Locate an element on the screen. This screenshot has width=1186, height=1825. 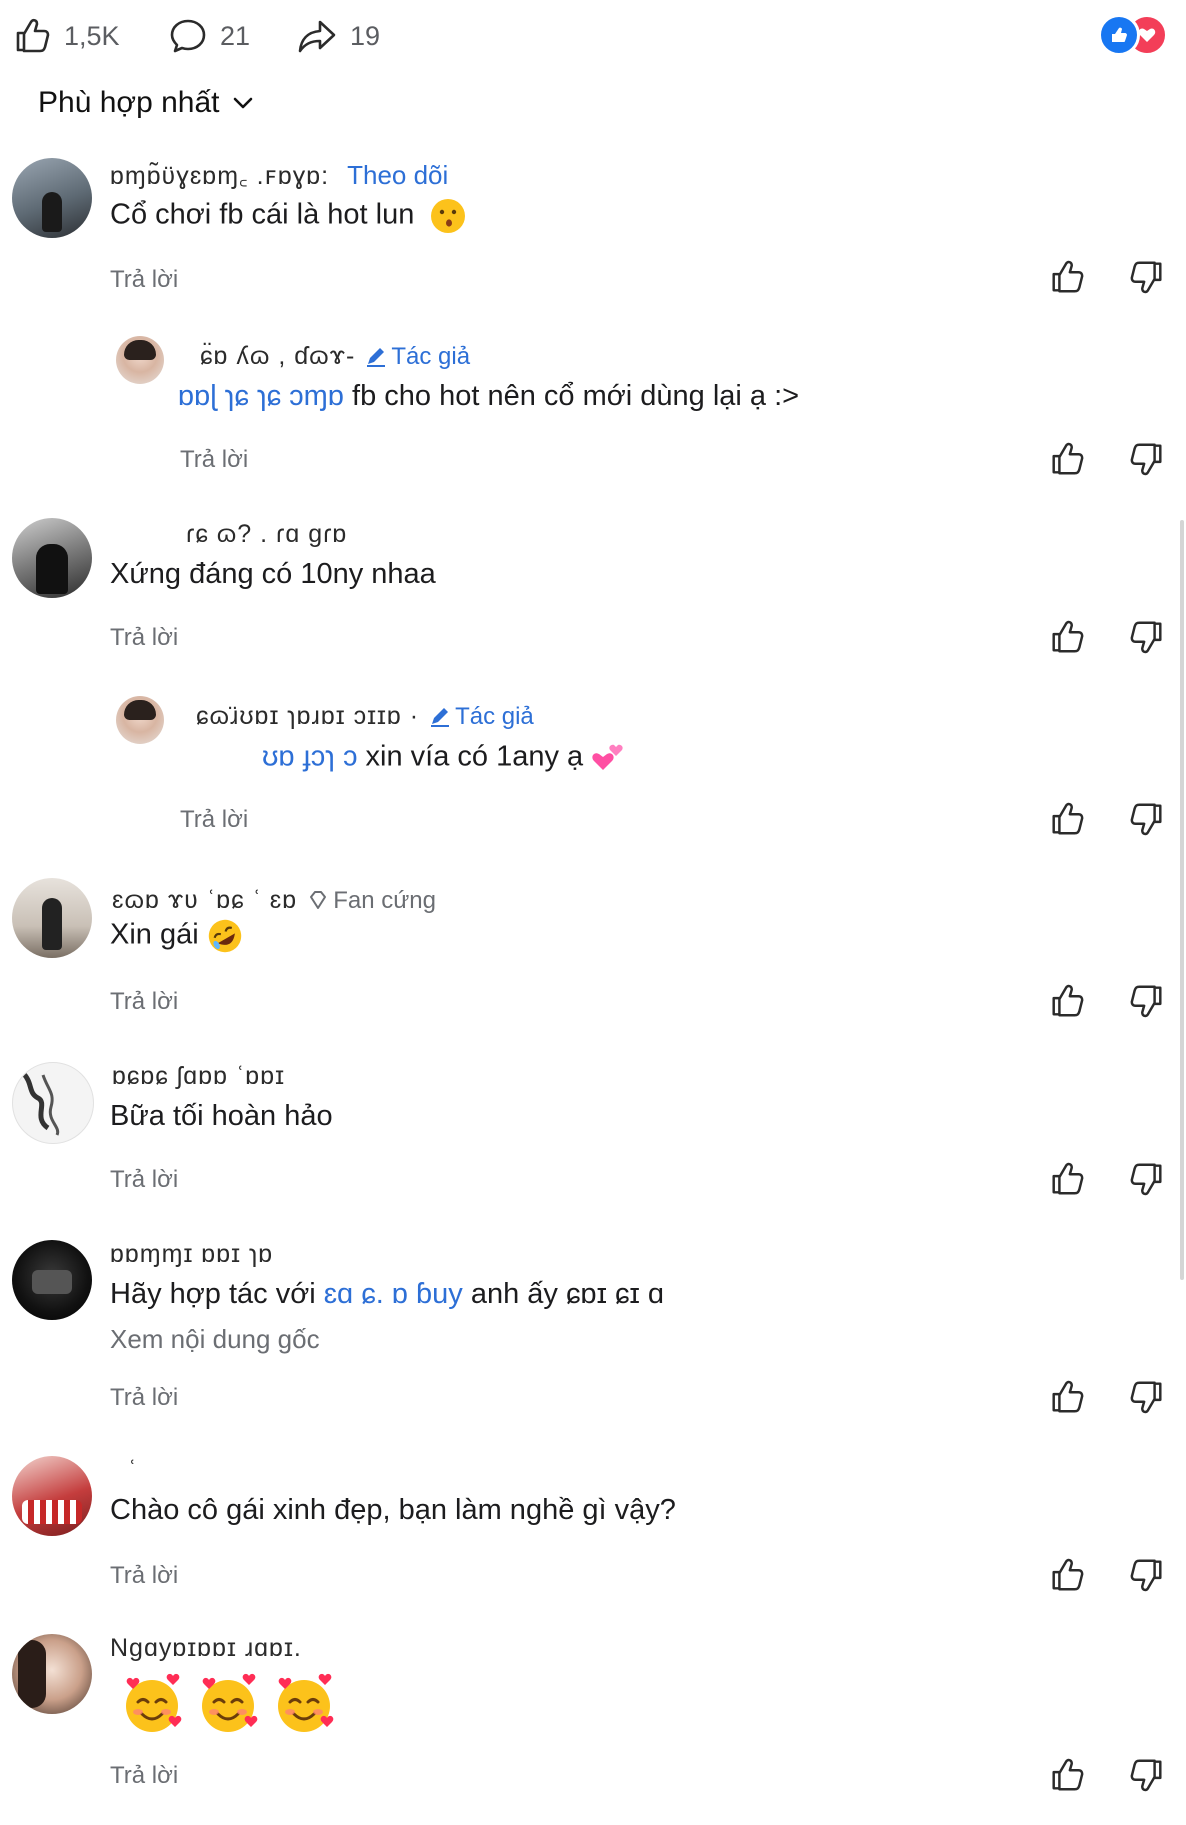
sort-dropdown: Phù hợp nhất is located at coordinates (145, 103).